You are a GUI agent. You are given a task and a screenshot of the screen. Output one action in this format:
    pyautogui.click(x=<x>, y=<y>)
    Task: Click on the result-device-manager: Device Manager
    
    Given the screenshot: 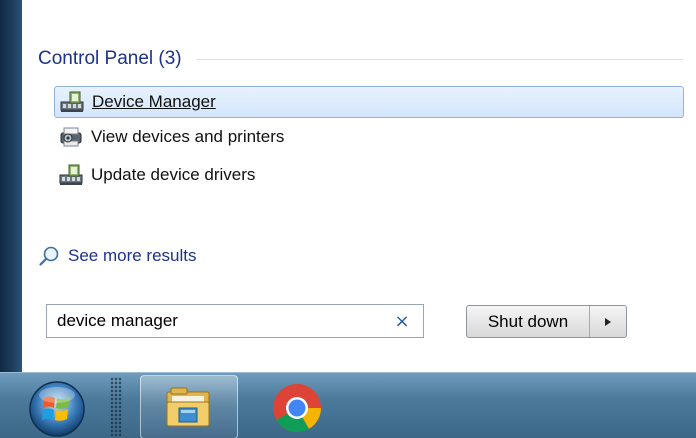 What is the action you would take?
    pyautogui.click(x=369, y=102)
    